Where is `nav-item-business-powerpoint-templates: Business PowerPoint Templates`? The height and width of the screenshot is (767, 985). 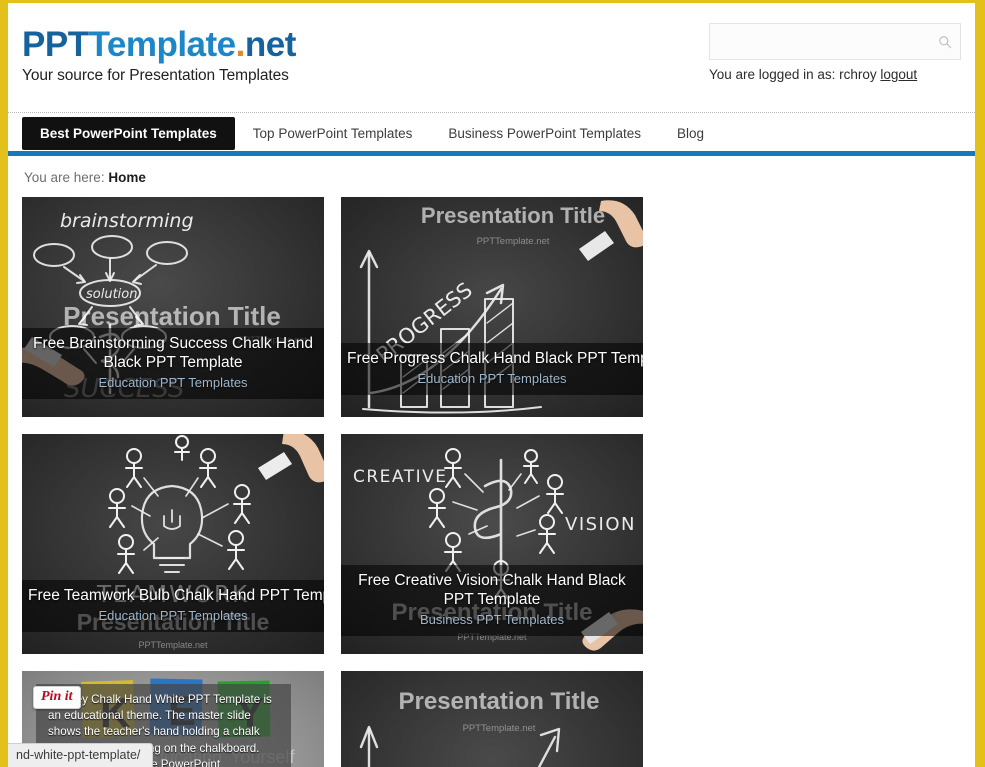 nav-item-business-powerpoint-templates: Business PowerPoint Templates is located at coordinates (544, 133).